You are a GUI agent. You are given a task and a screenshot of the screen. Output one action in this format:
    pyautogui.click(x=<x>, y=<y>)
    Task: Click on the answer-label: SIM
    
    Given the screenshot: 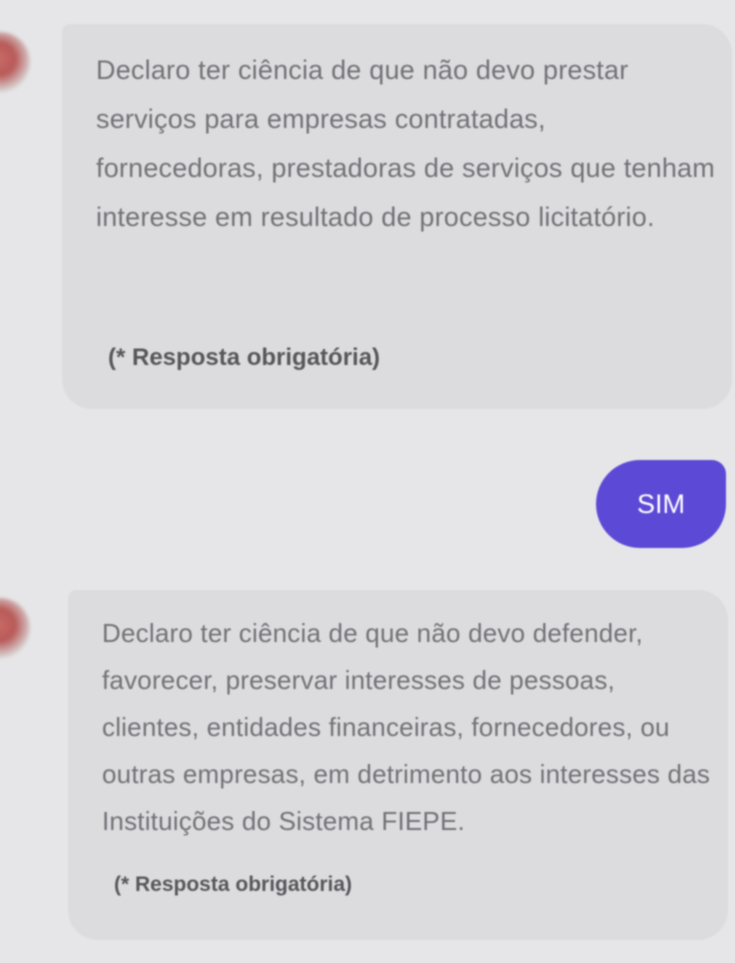 What is the action you would take?
    pyautogui.click(x=660, y=503)
    